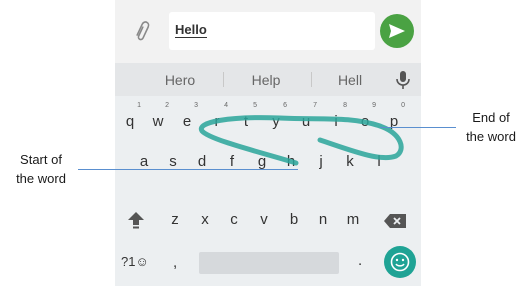 Image resolution: width=527 pixels, height=286 pixels. Describe the element at coordinates (187, 121) in the screenshot. I see `key-label: e` at that location.